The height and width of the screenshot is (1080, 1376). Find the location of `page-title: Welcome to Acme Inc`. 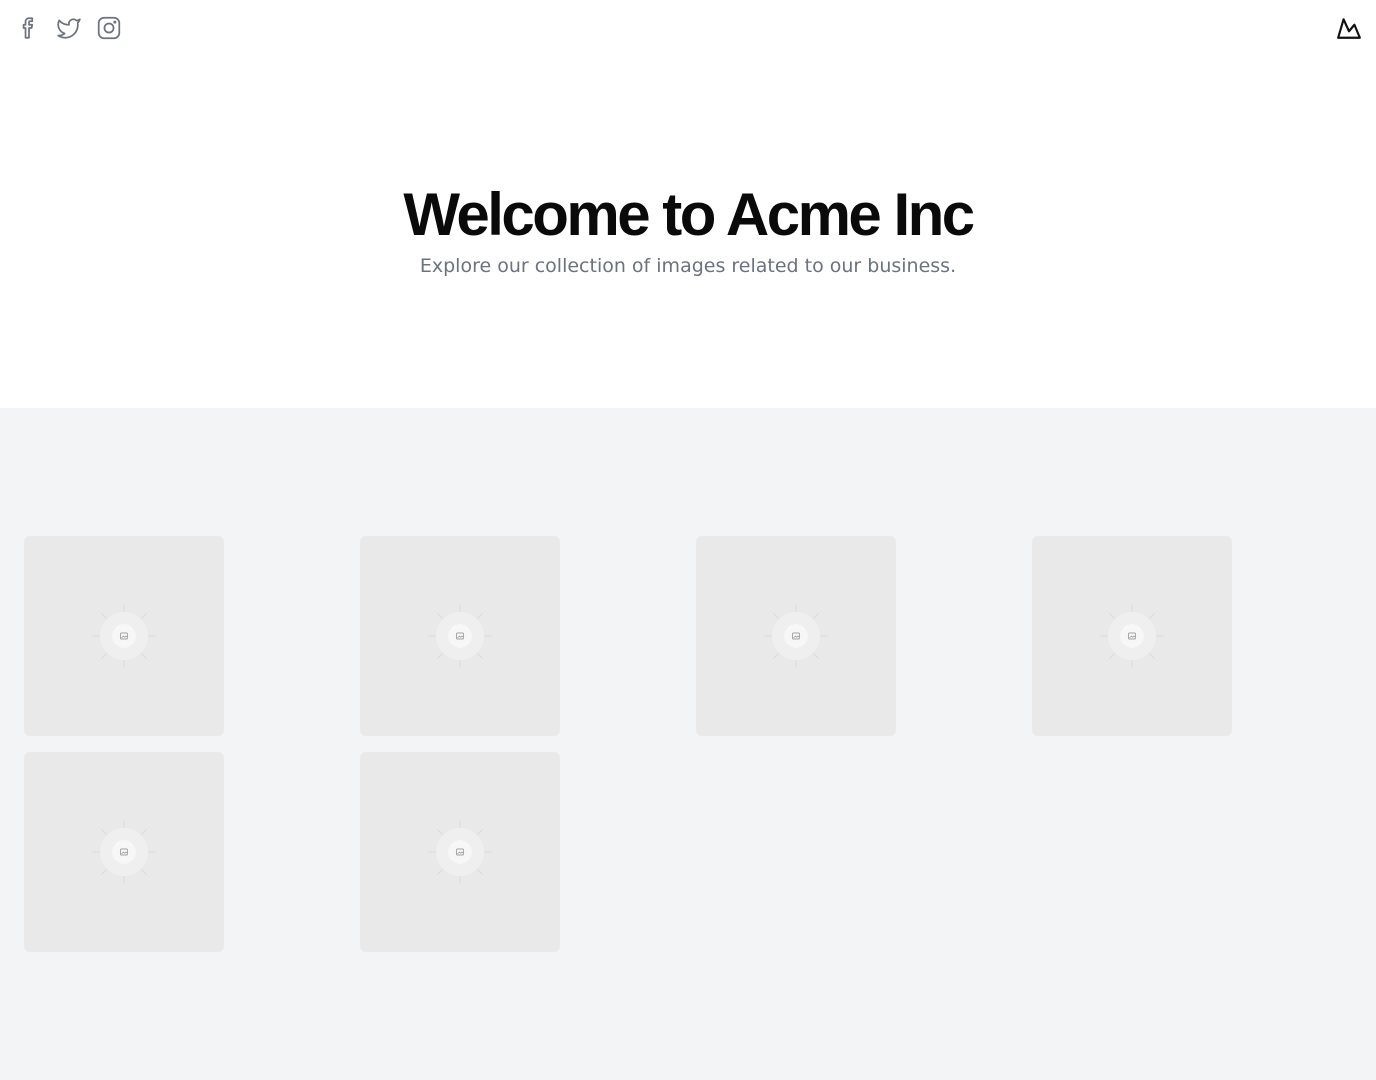

page-title: Welcome to Acme Inc is located at coordinates (689, 214).